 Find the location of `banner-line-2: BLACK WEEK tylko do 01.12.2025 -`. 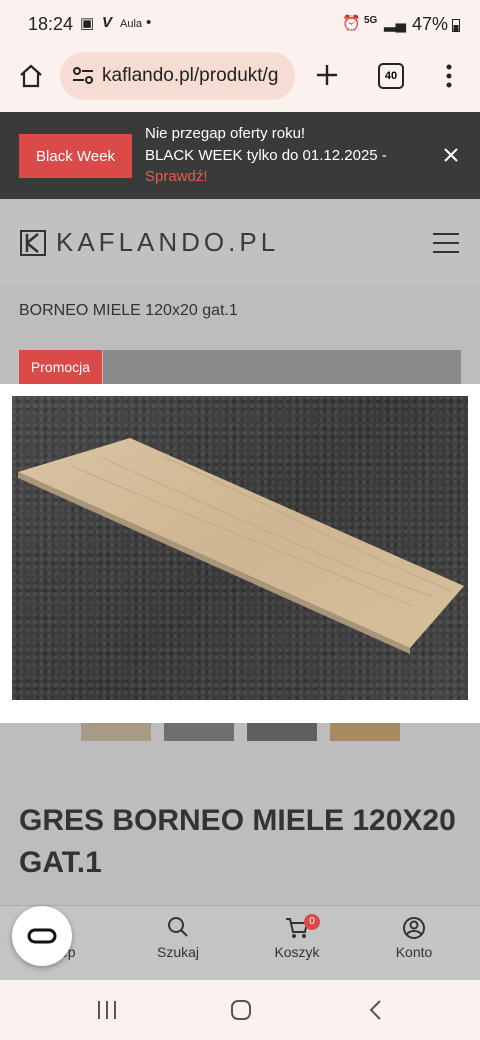

banner-line-2: BLACK WEEK tylko do 01.12.2025 - is located at coordinates (266, 155).